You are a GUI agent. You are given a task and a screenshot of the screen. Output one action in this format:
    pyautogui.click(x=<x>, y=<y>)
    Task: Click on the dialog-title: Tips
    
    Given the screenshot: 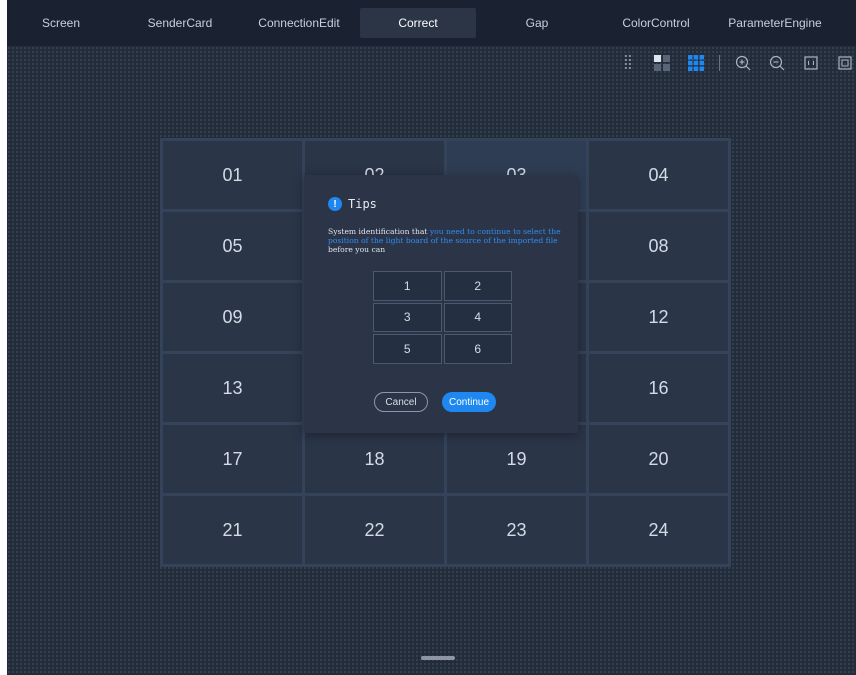 What is the action you would take?
    pyautogui.click(x=362, y=204)
    